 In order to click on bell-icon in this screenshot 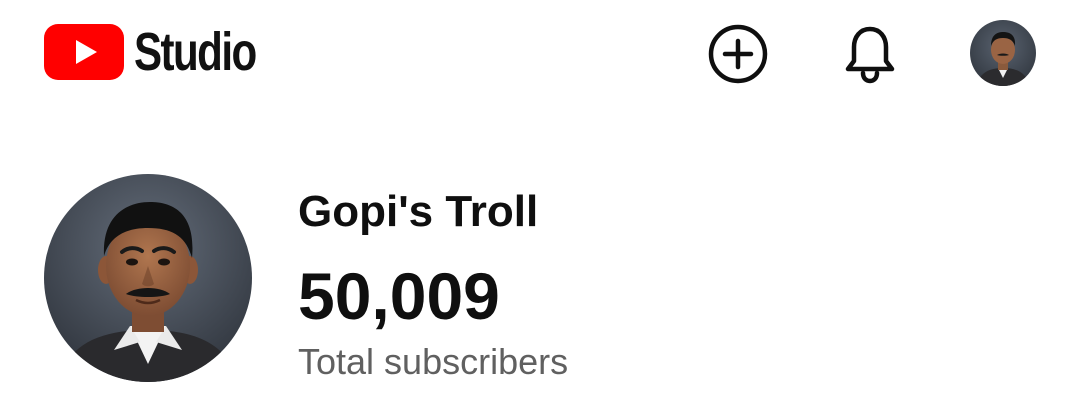, I will do `click(870, 55)`.